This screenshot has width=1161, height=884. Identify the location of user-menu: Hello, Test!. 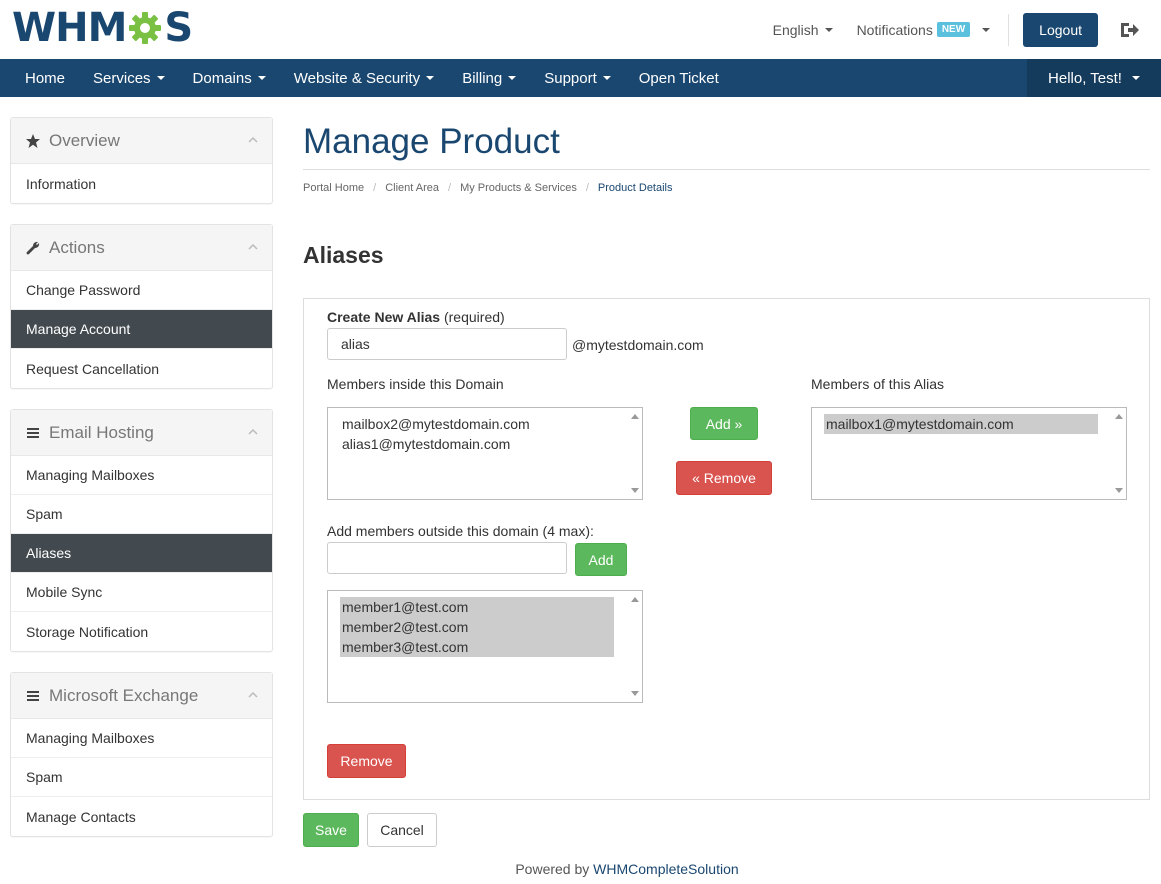
(1094, 78).